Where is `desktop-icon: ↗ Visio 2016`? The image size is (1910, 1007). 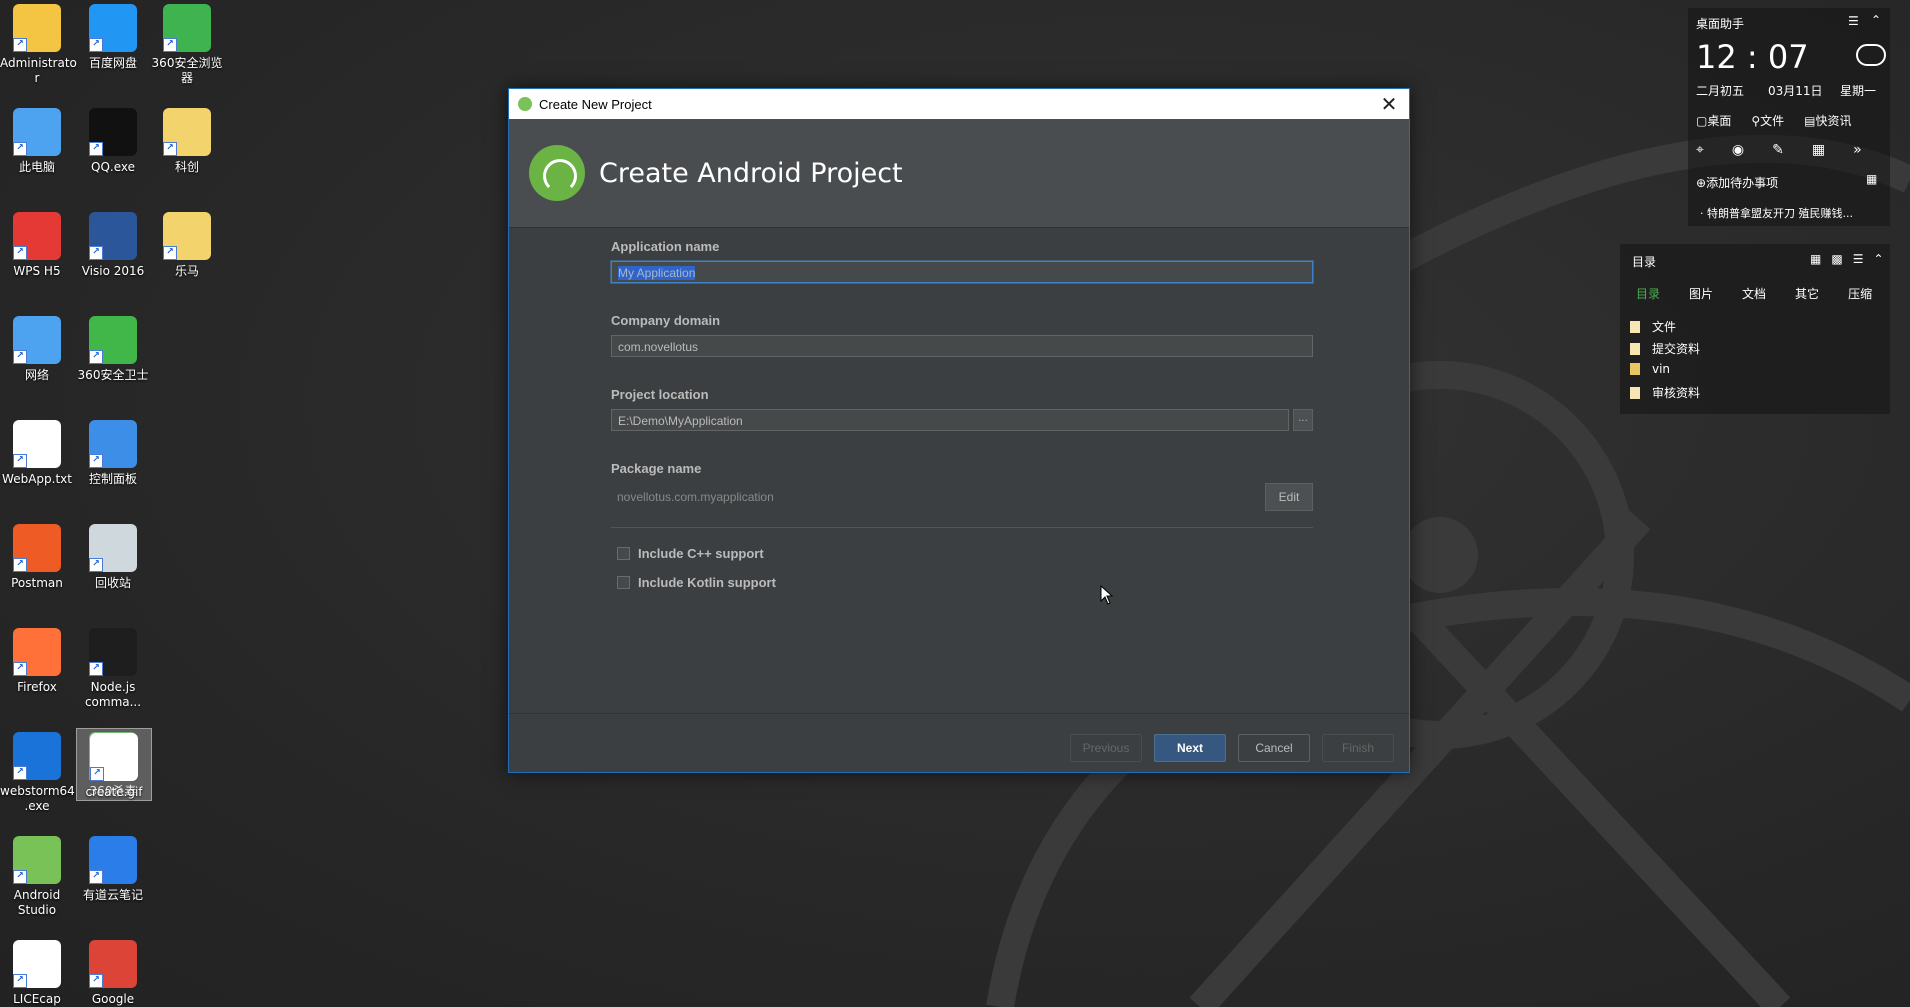
desktop-icon: ↗ Visio 2016 is located at coordinates (113, 243).